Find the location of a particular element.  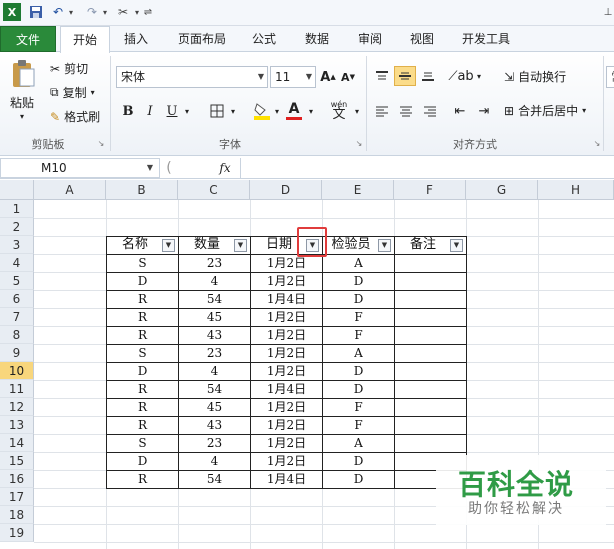

table-cell: 43 is located at coordinates (214, 425).